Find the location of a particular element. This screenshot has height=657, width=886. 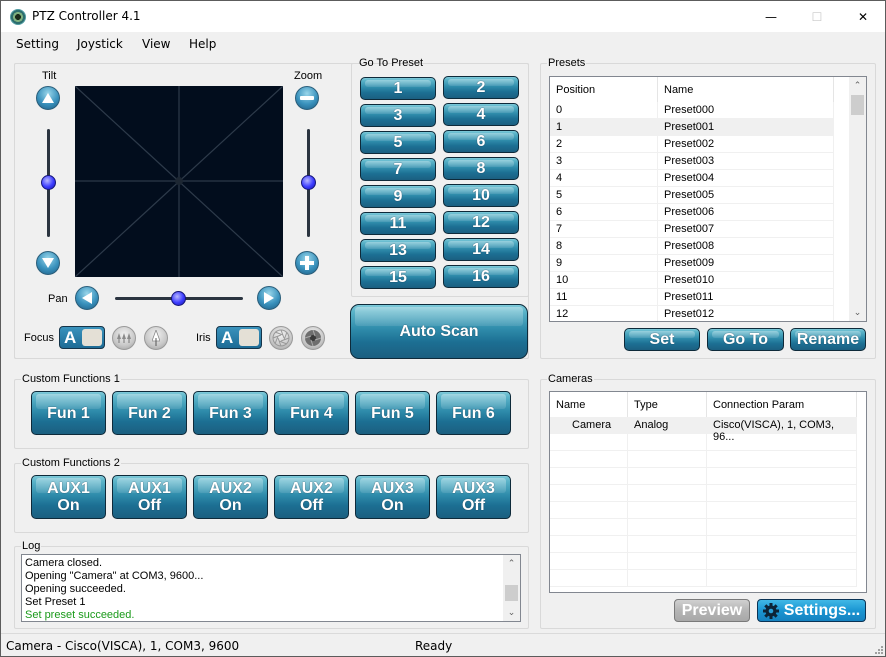

preset-row: 2 Preset002 is located at coordinates (692, 144).